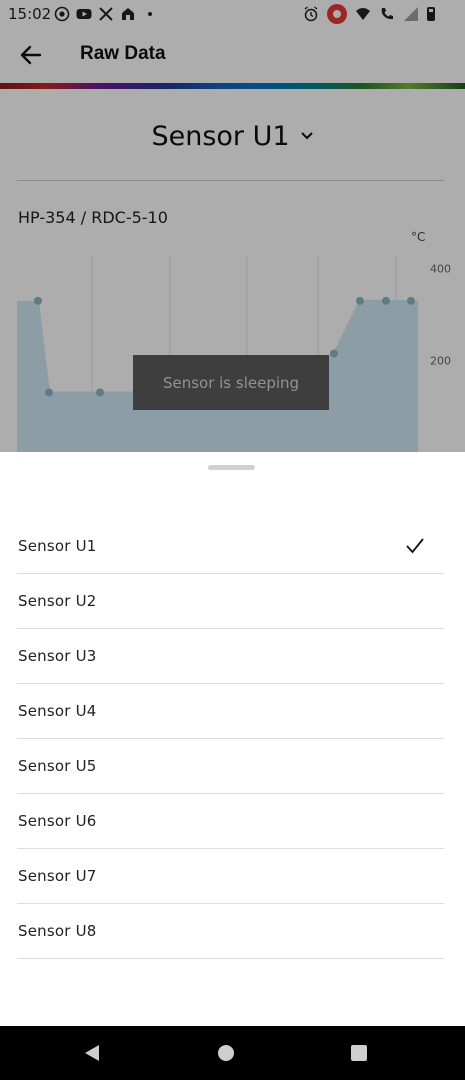  I want to click on nav-home-button, so click(226, 1053).